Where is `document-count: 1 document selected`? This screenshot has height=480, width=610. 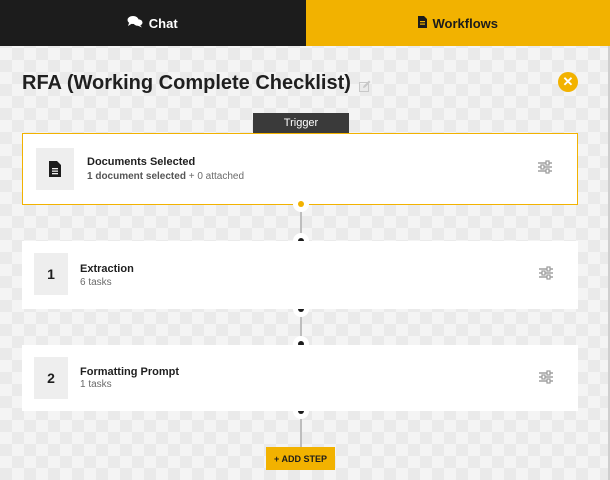
document-count: 1 document selected is located at coordinates (136, 176).